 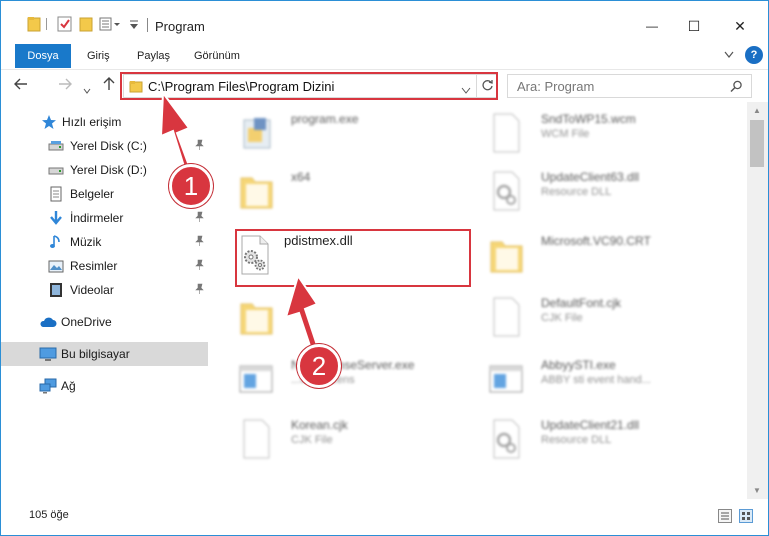 I want to click on callout-badge-2: 2, so click(x=319, y=366).